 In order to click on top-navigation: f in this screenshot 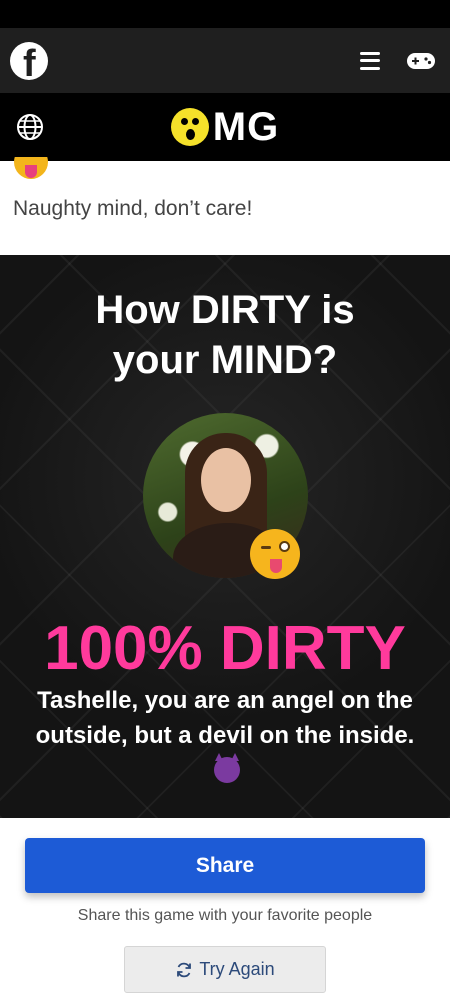, I will do `click(225, 60)`.